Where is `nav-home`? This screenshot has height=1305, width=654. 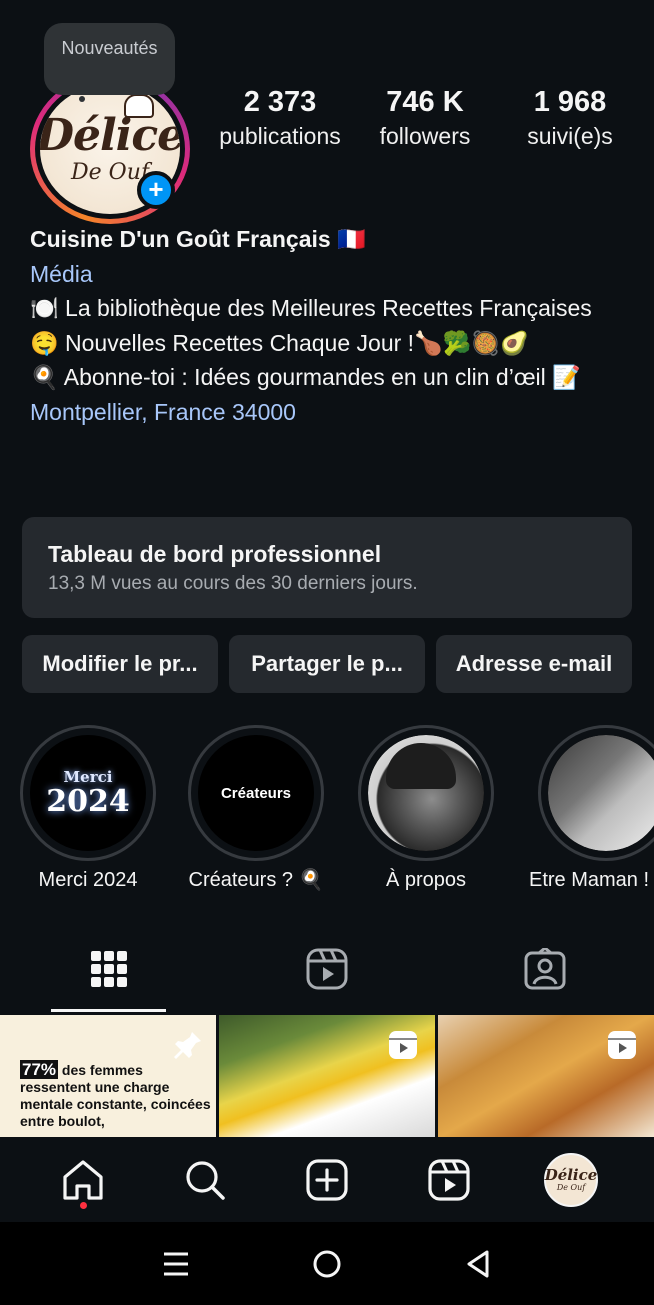
nav-home is located at coordinates (83, 1180).